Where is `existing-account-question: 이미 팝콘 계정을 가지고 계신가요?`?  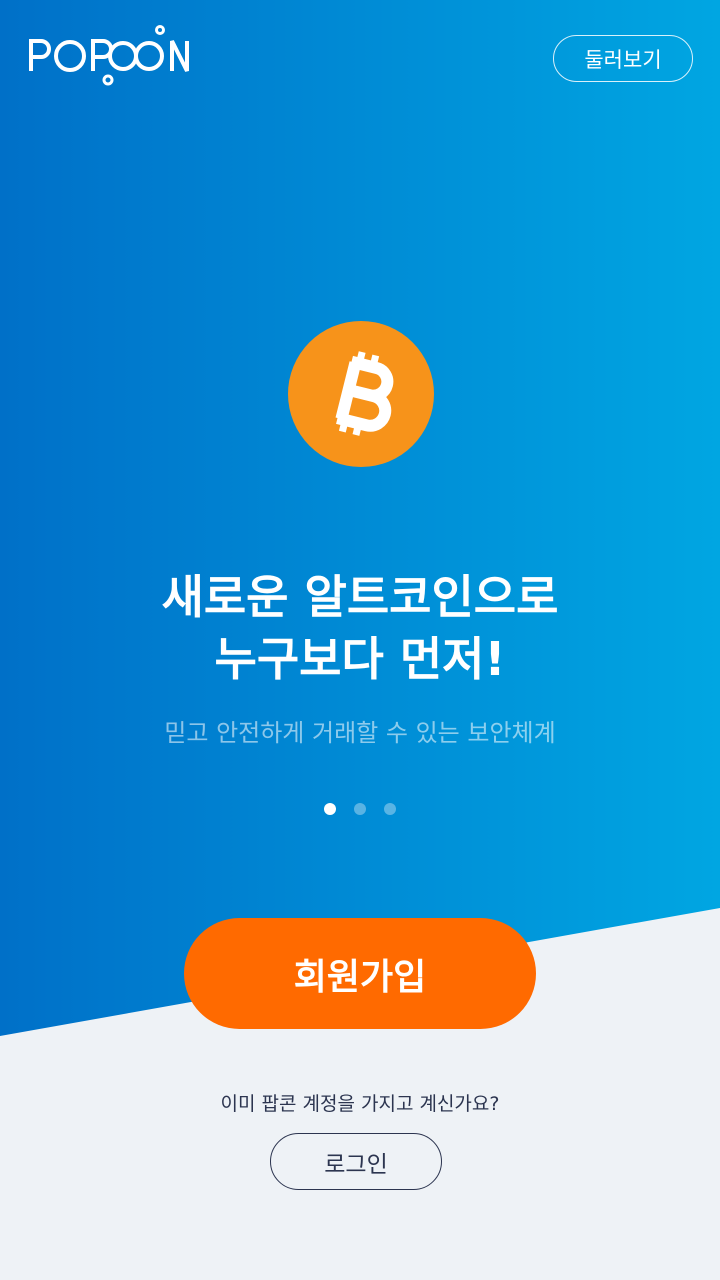
existing-account-question: 이미 팝콘 계정을 가지고 계신가요? is located at coordinates (360, 1104).